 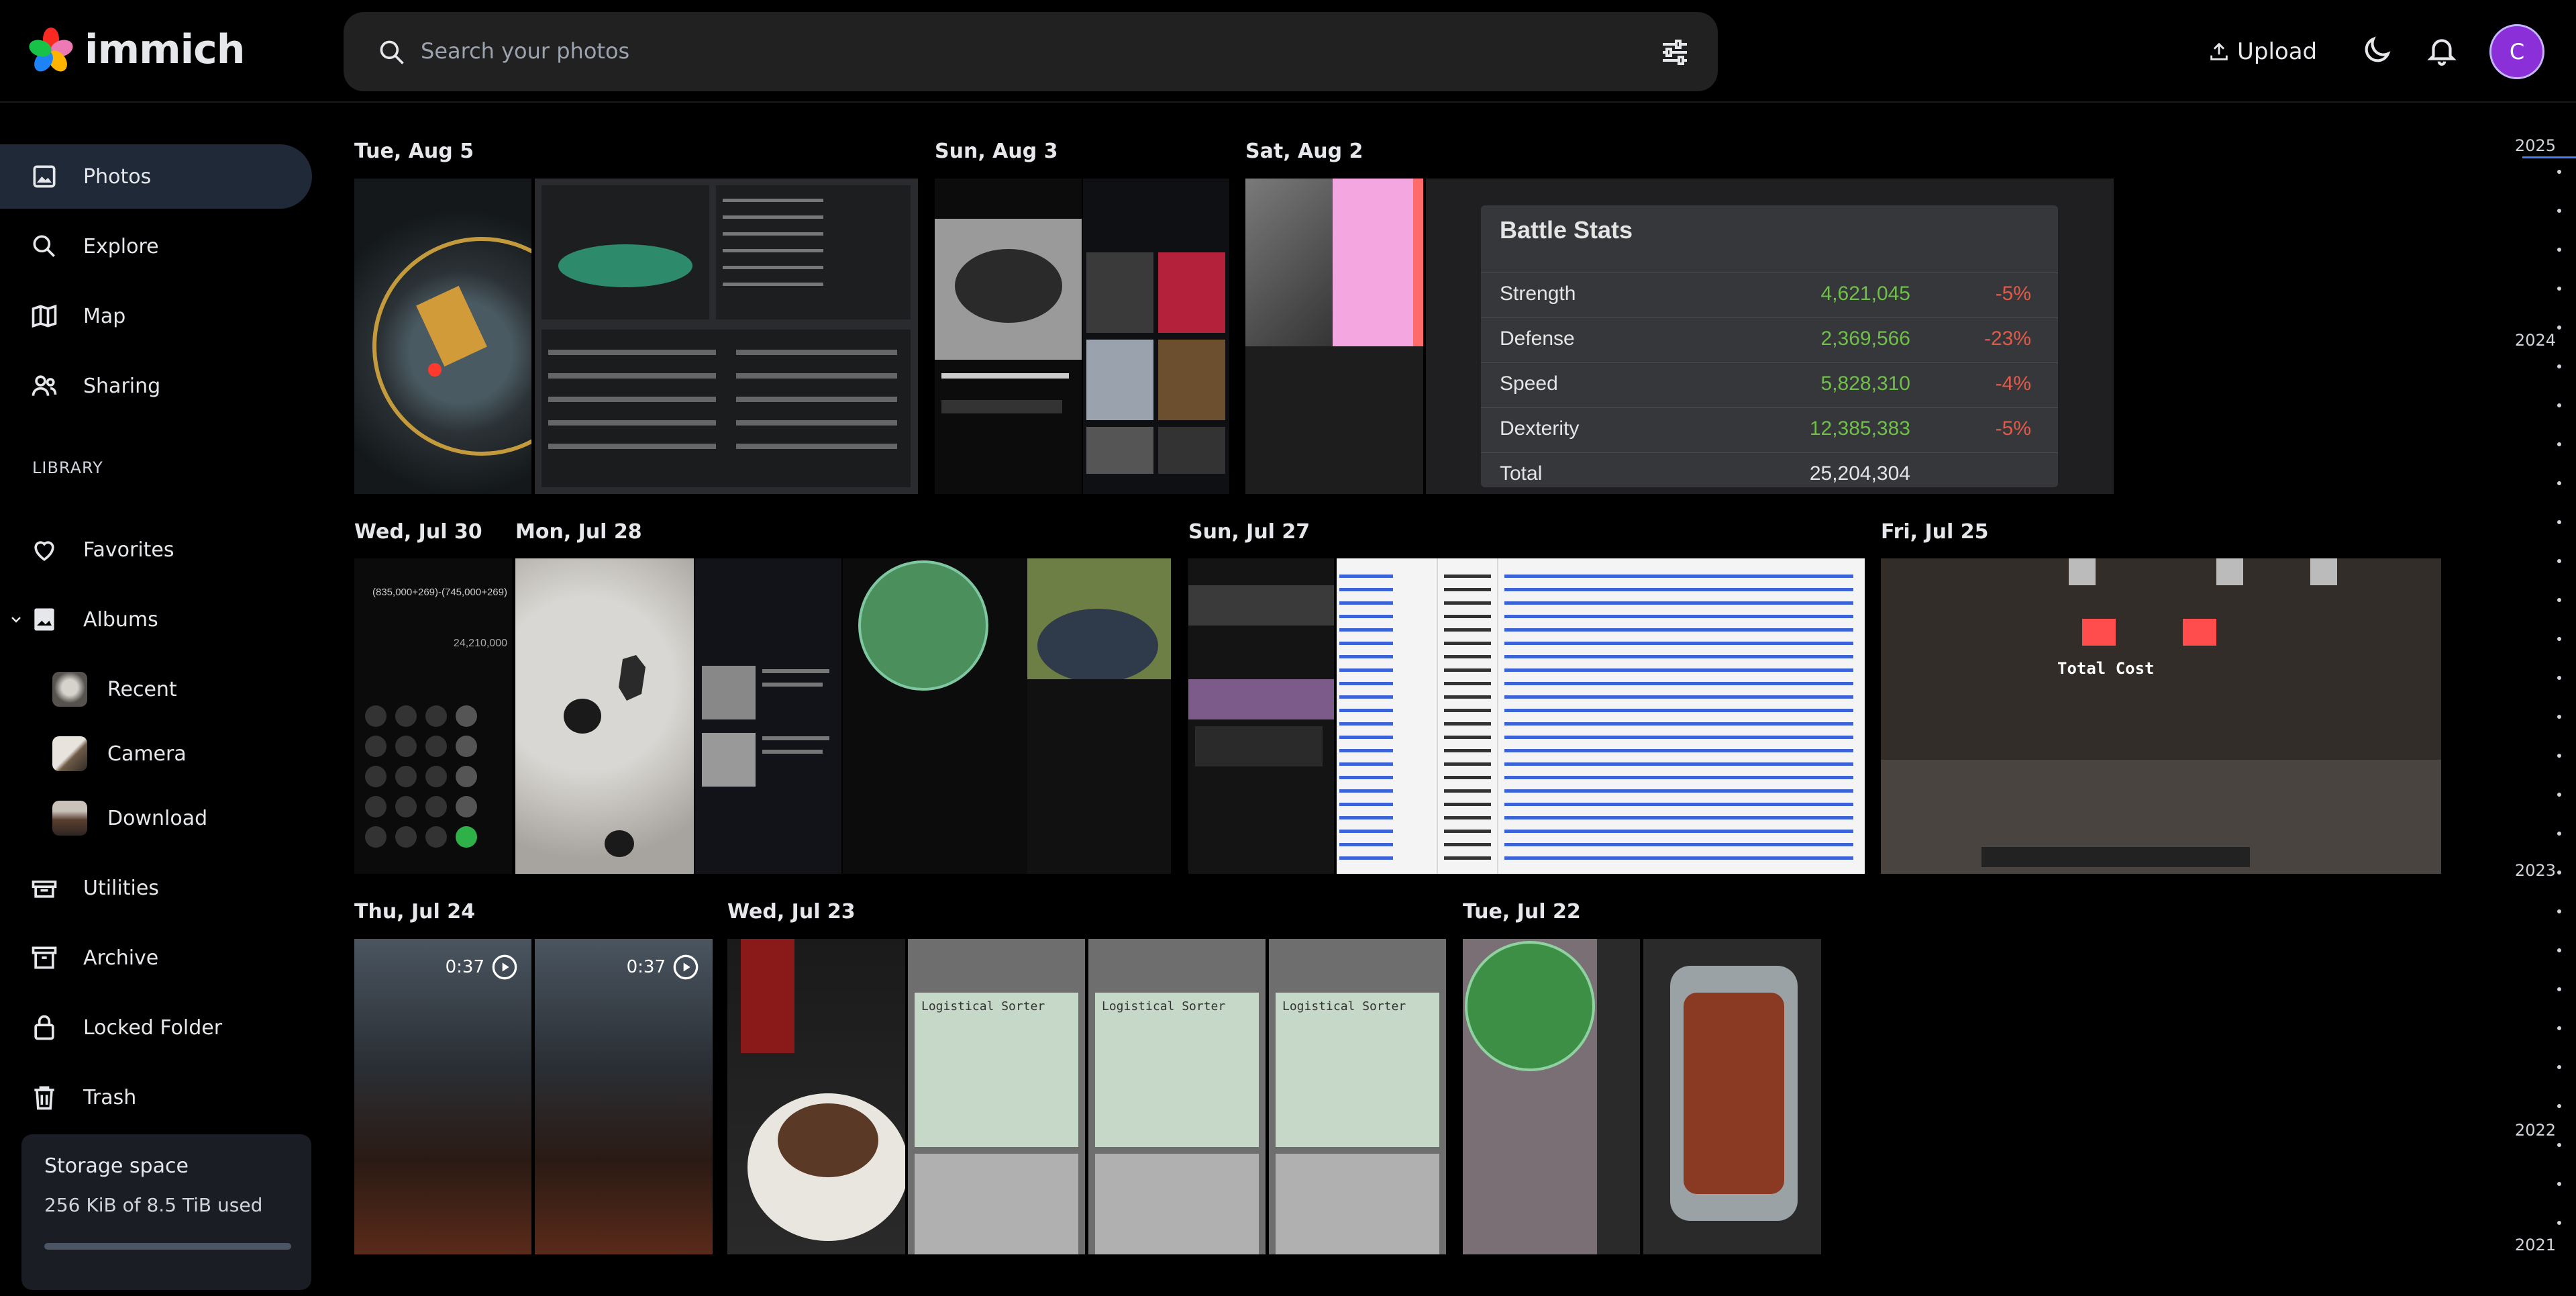 I want to click on sidebar-item-trash: Trash, so click(x=156, y=1097).